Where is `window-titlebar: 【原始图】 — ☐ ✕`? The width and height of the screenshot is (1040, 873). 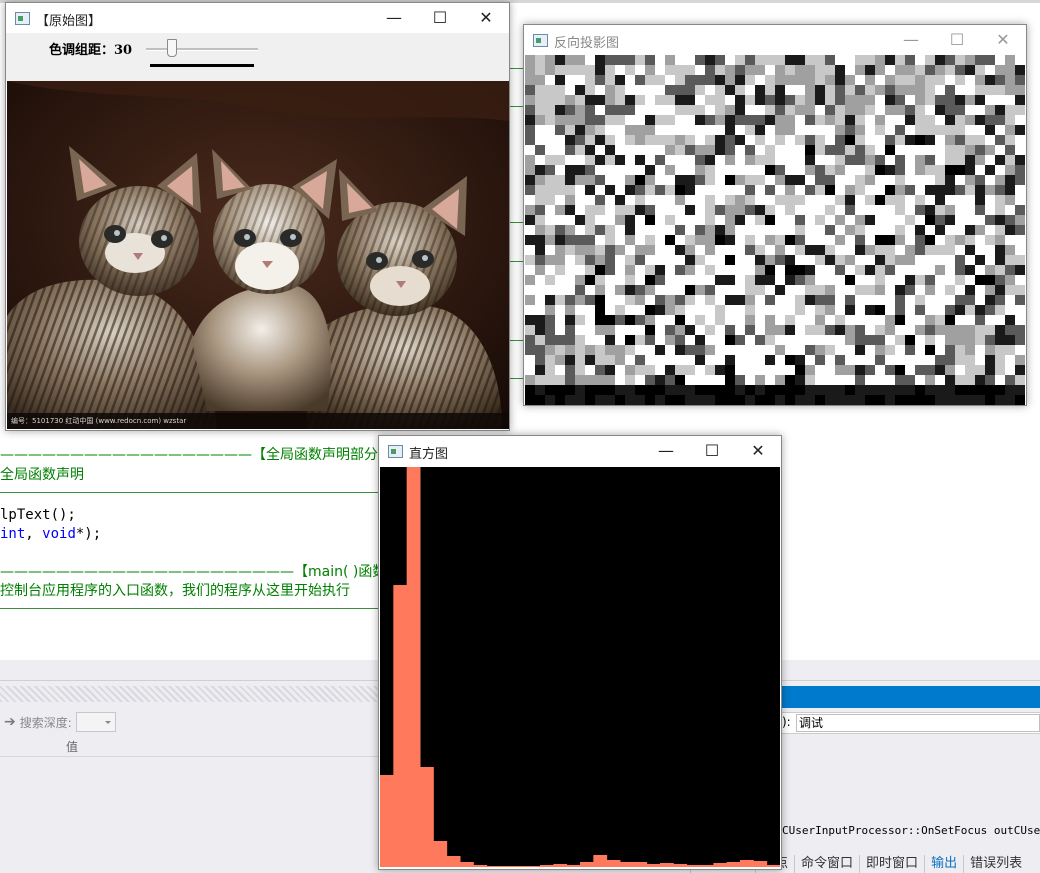 window-titlebar: 【原始图】 — ☐ ✕ is located at coordinates (257, 18).